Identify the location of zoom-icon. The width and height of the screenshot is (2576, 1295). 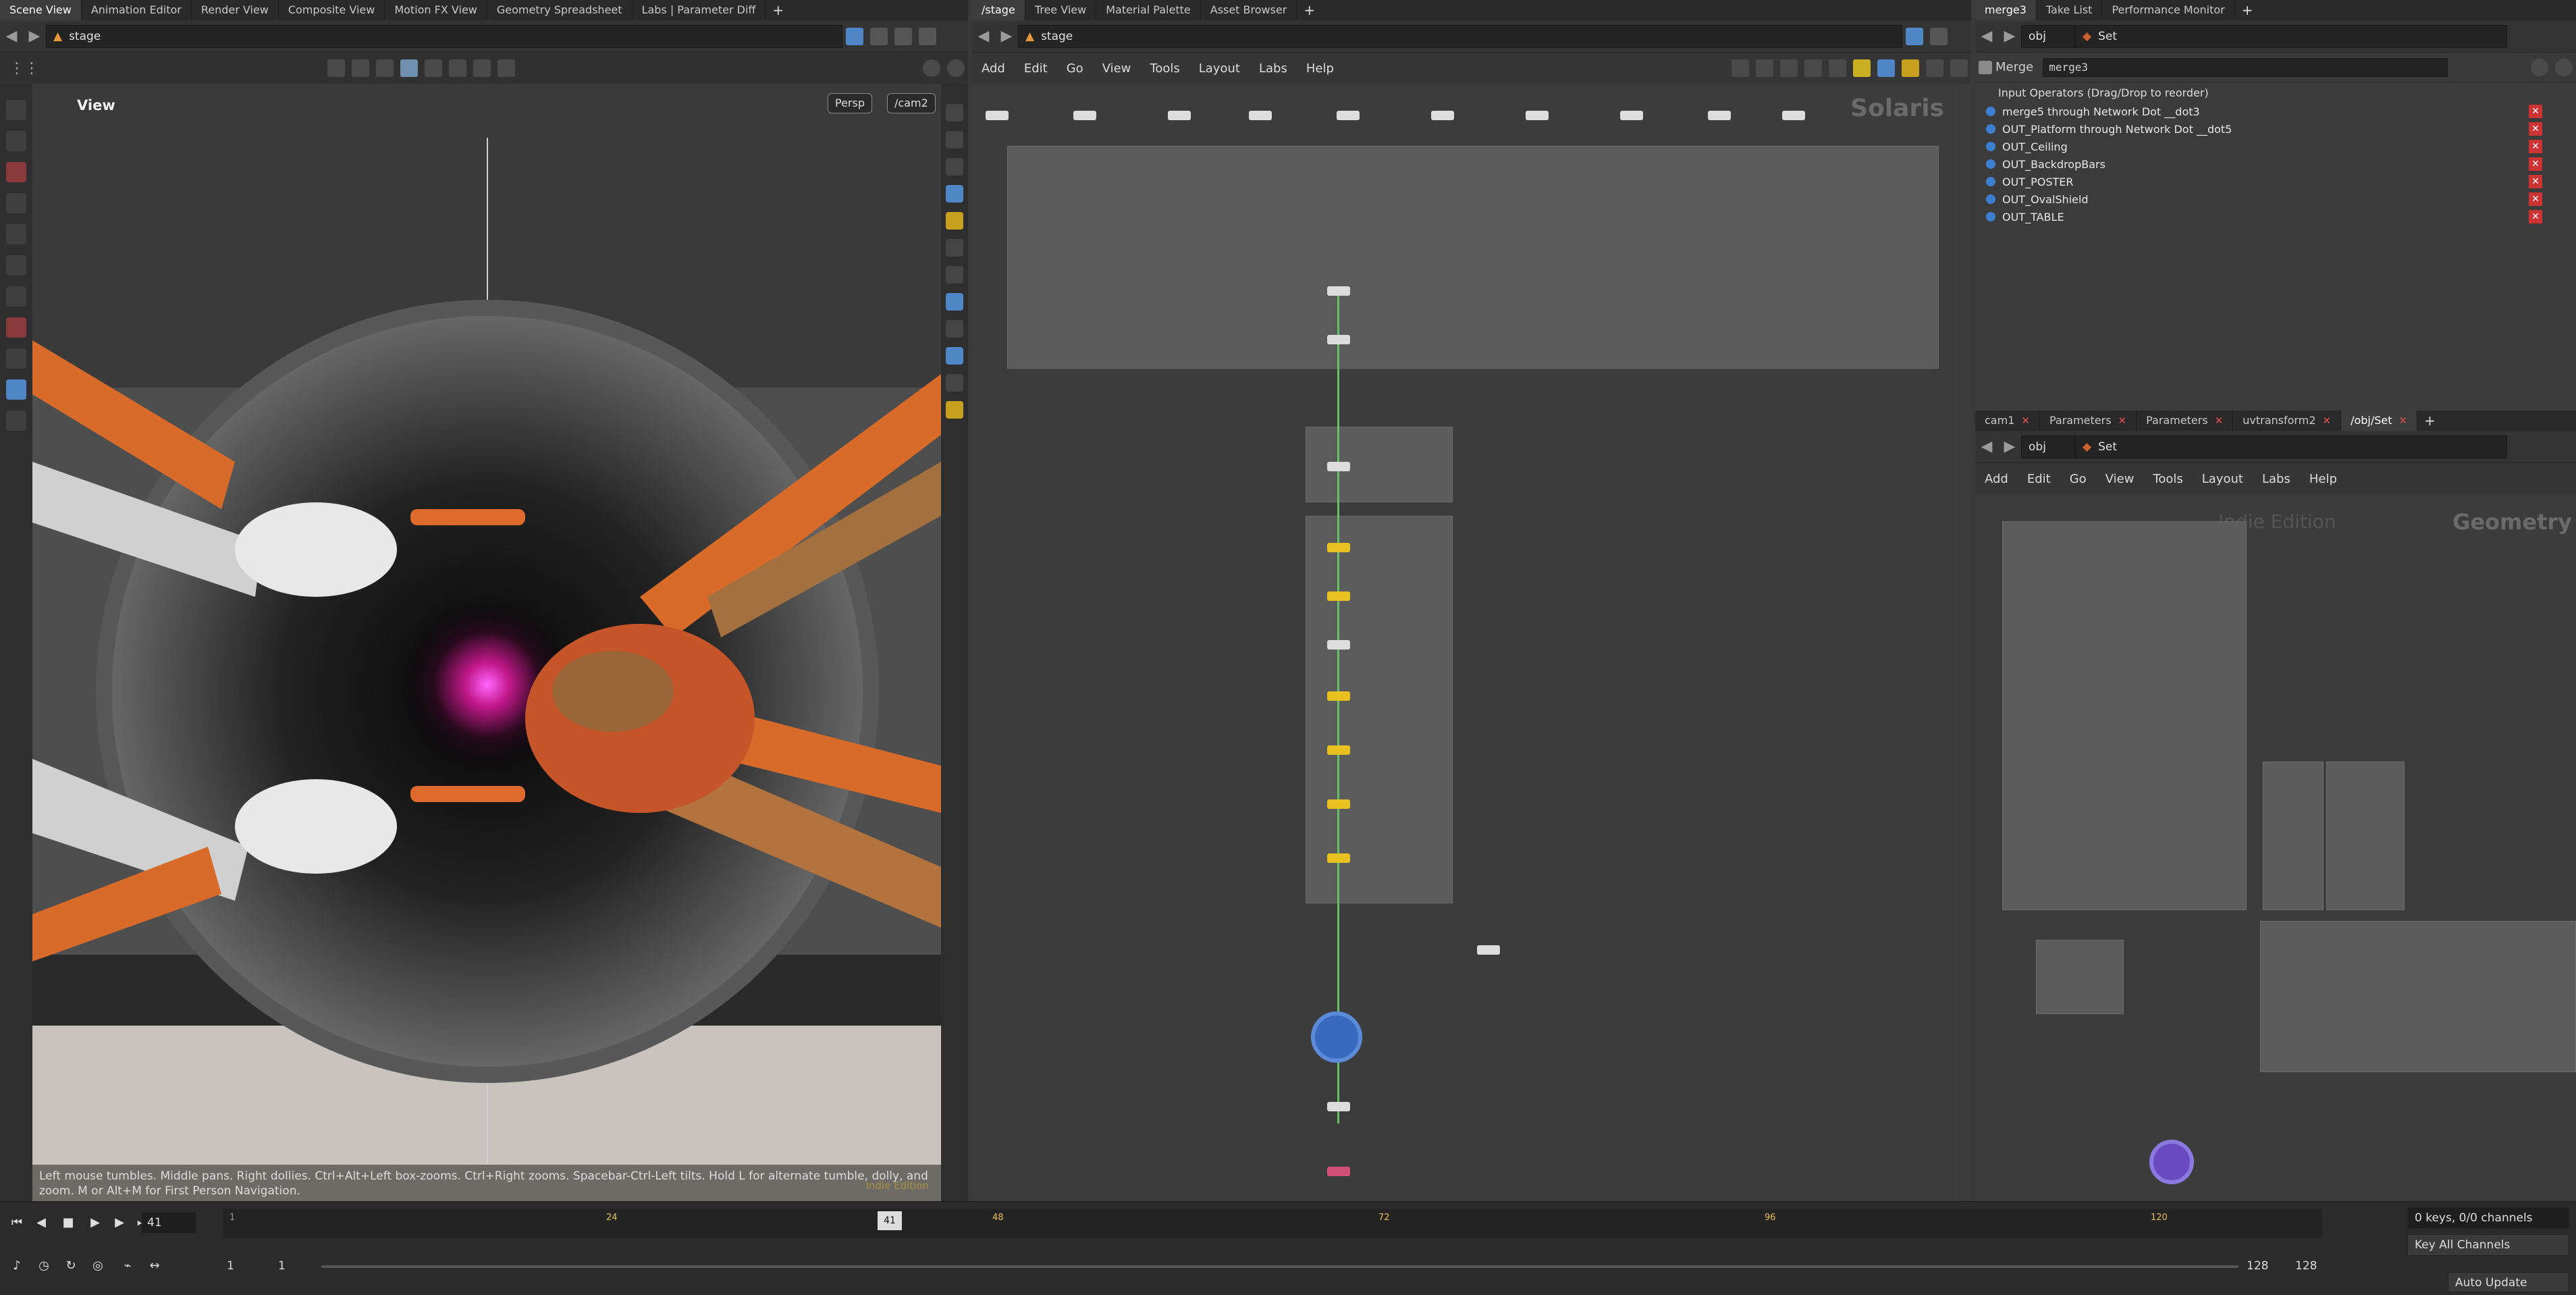
(1934, 68).